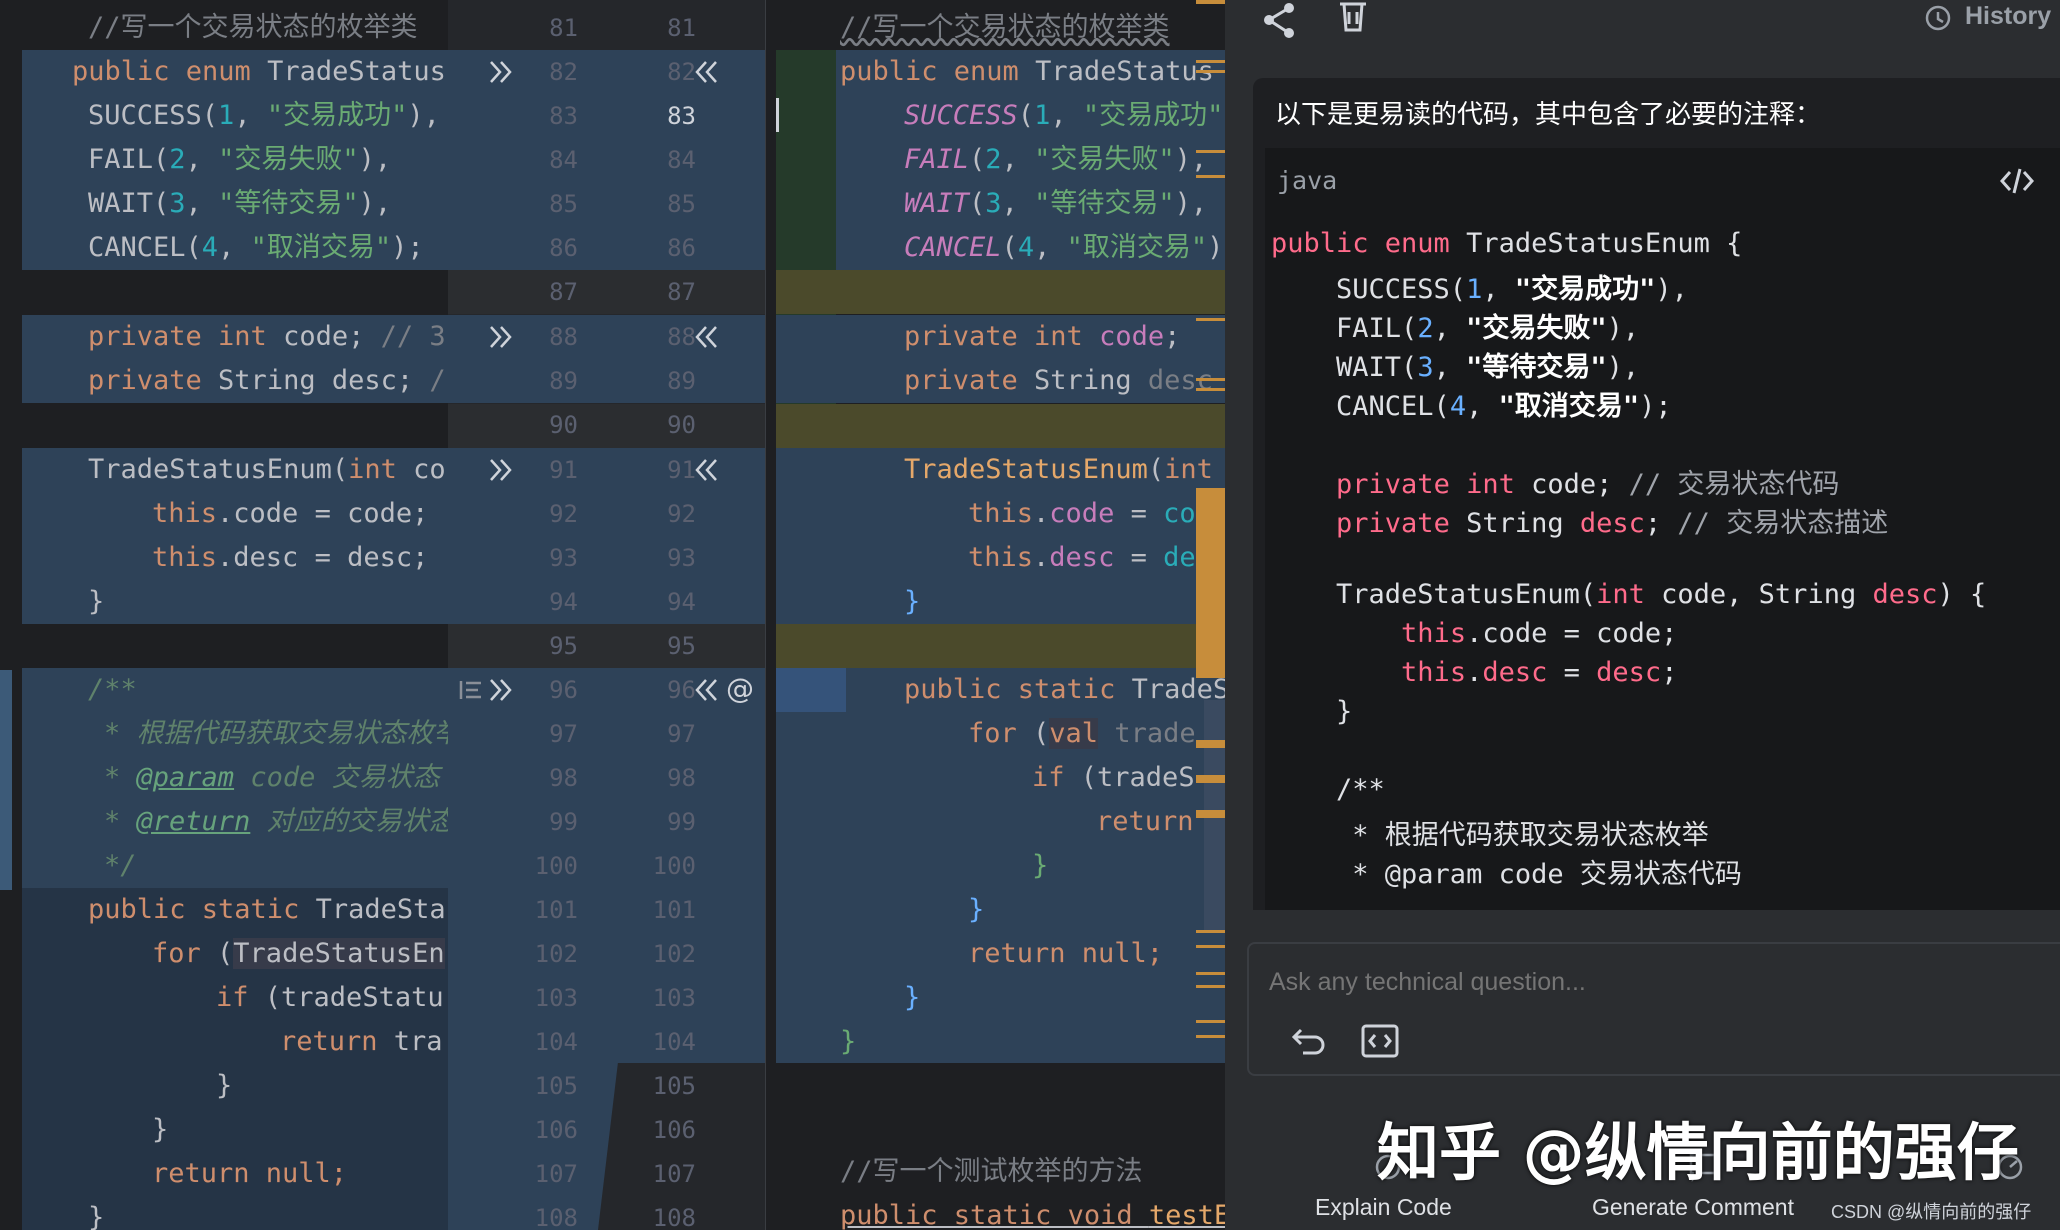 This screenshot has height=1230, width=2060. What do you see at coordinates (681, 425) in the screenshot?
I see `line-number: 90` at bounding box center [681, 425].